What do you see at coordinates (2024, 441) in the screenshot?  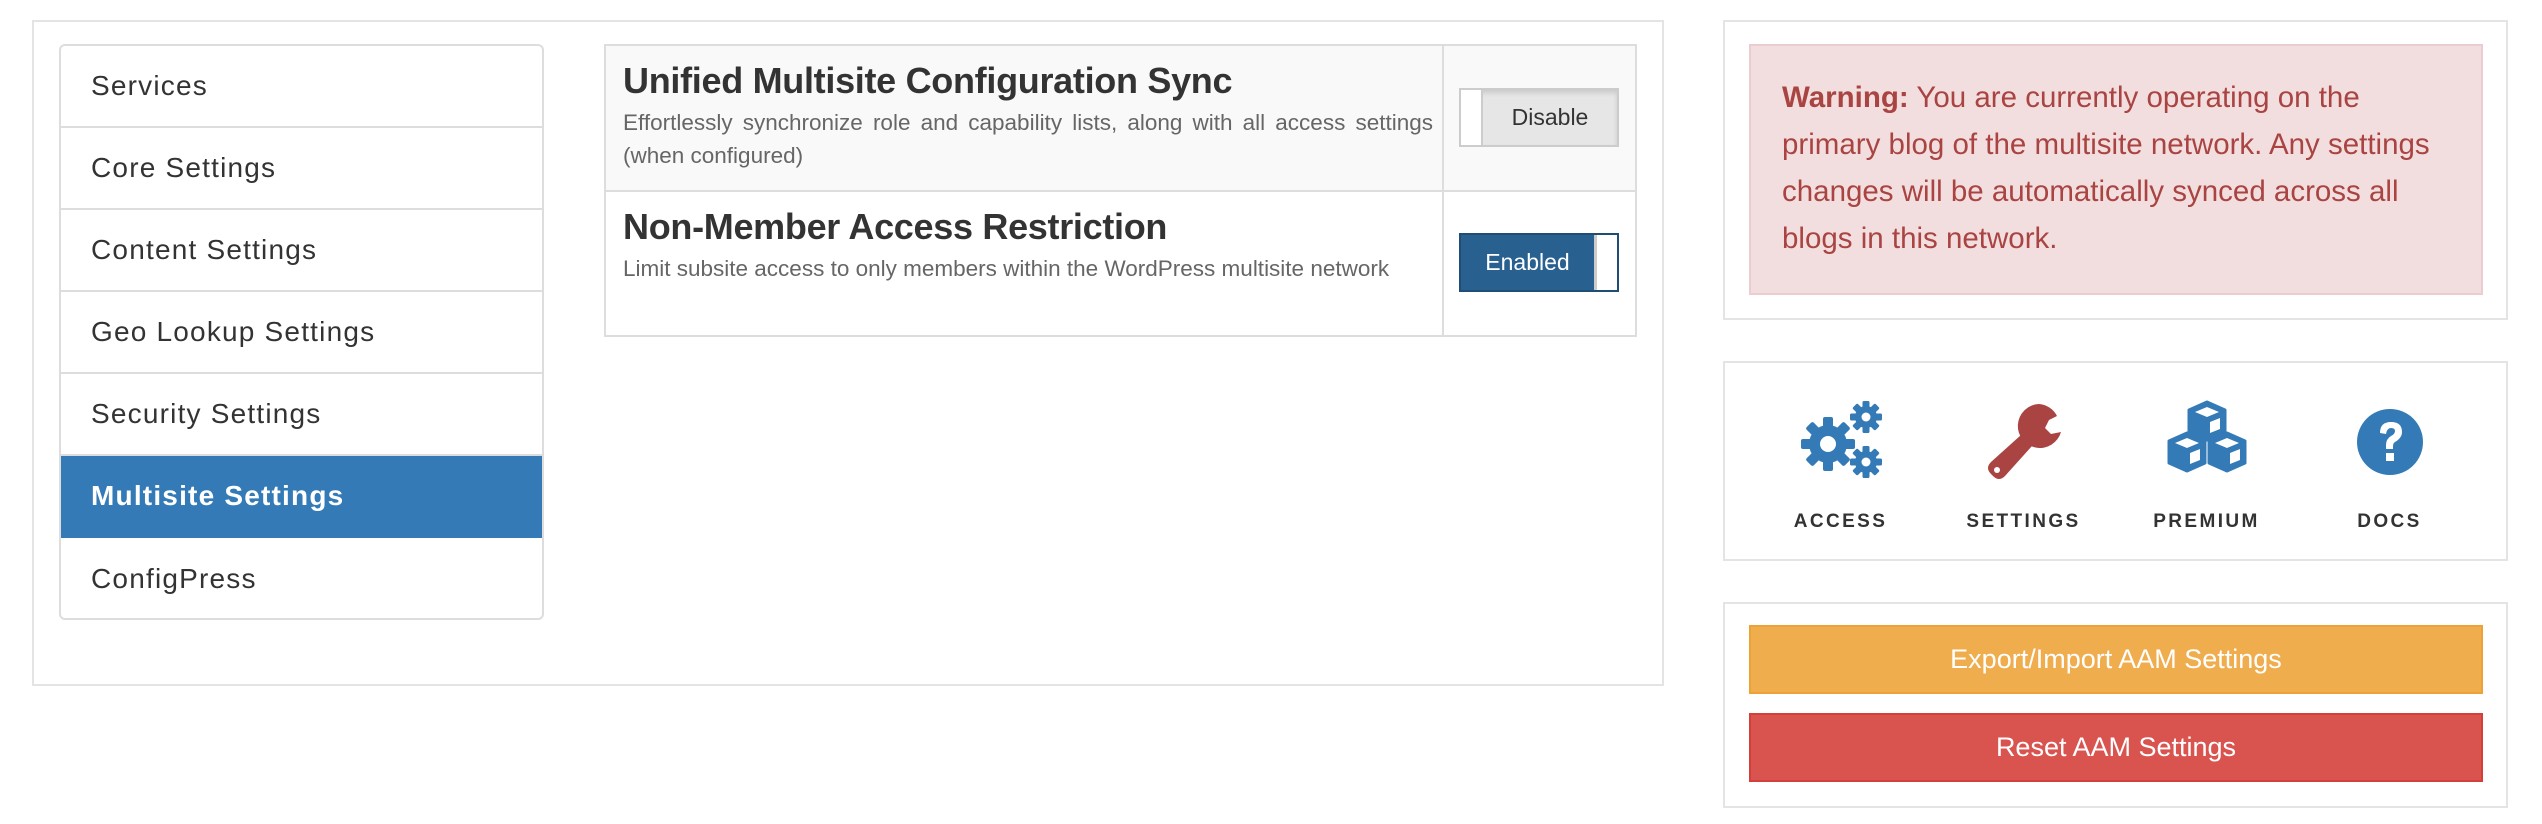 I see `wrench-icon` at bounding box center [2024, 441].